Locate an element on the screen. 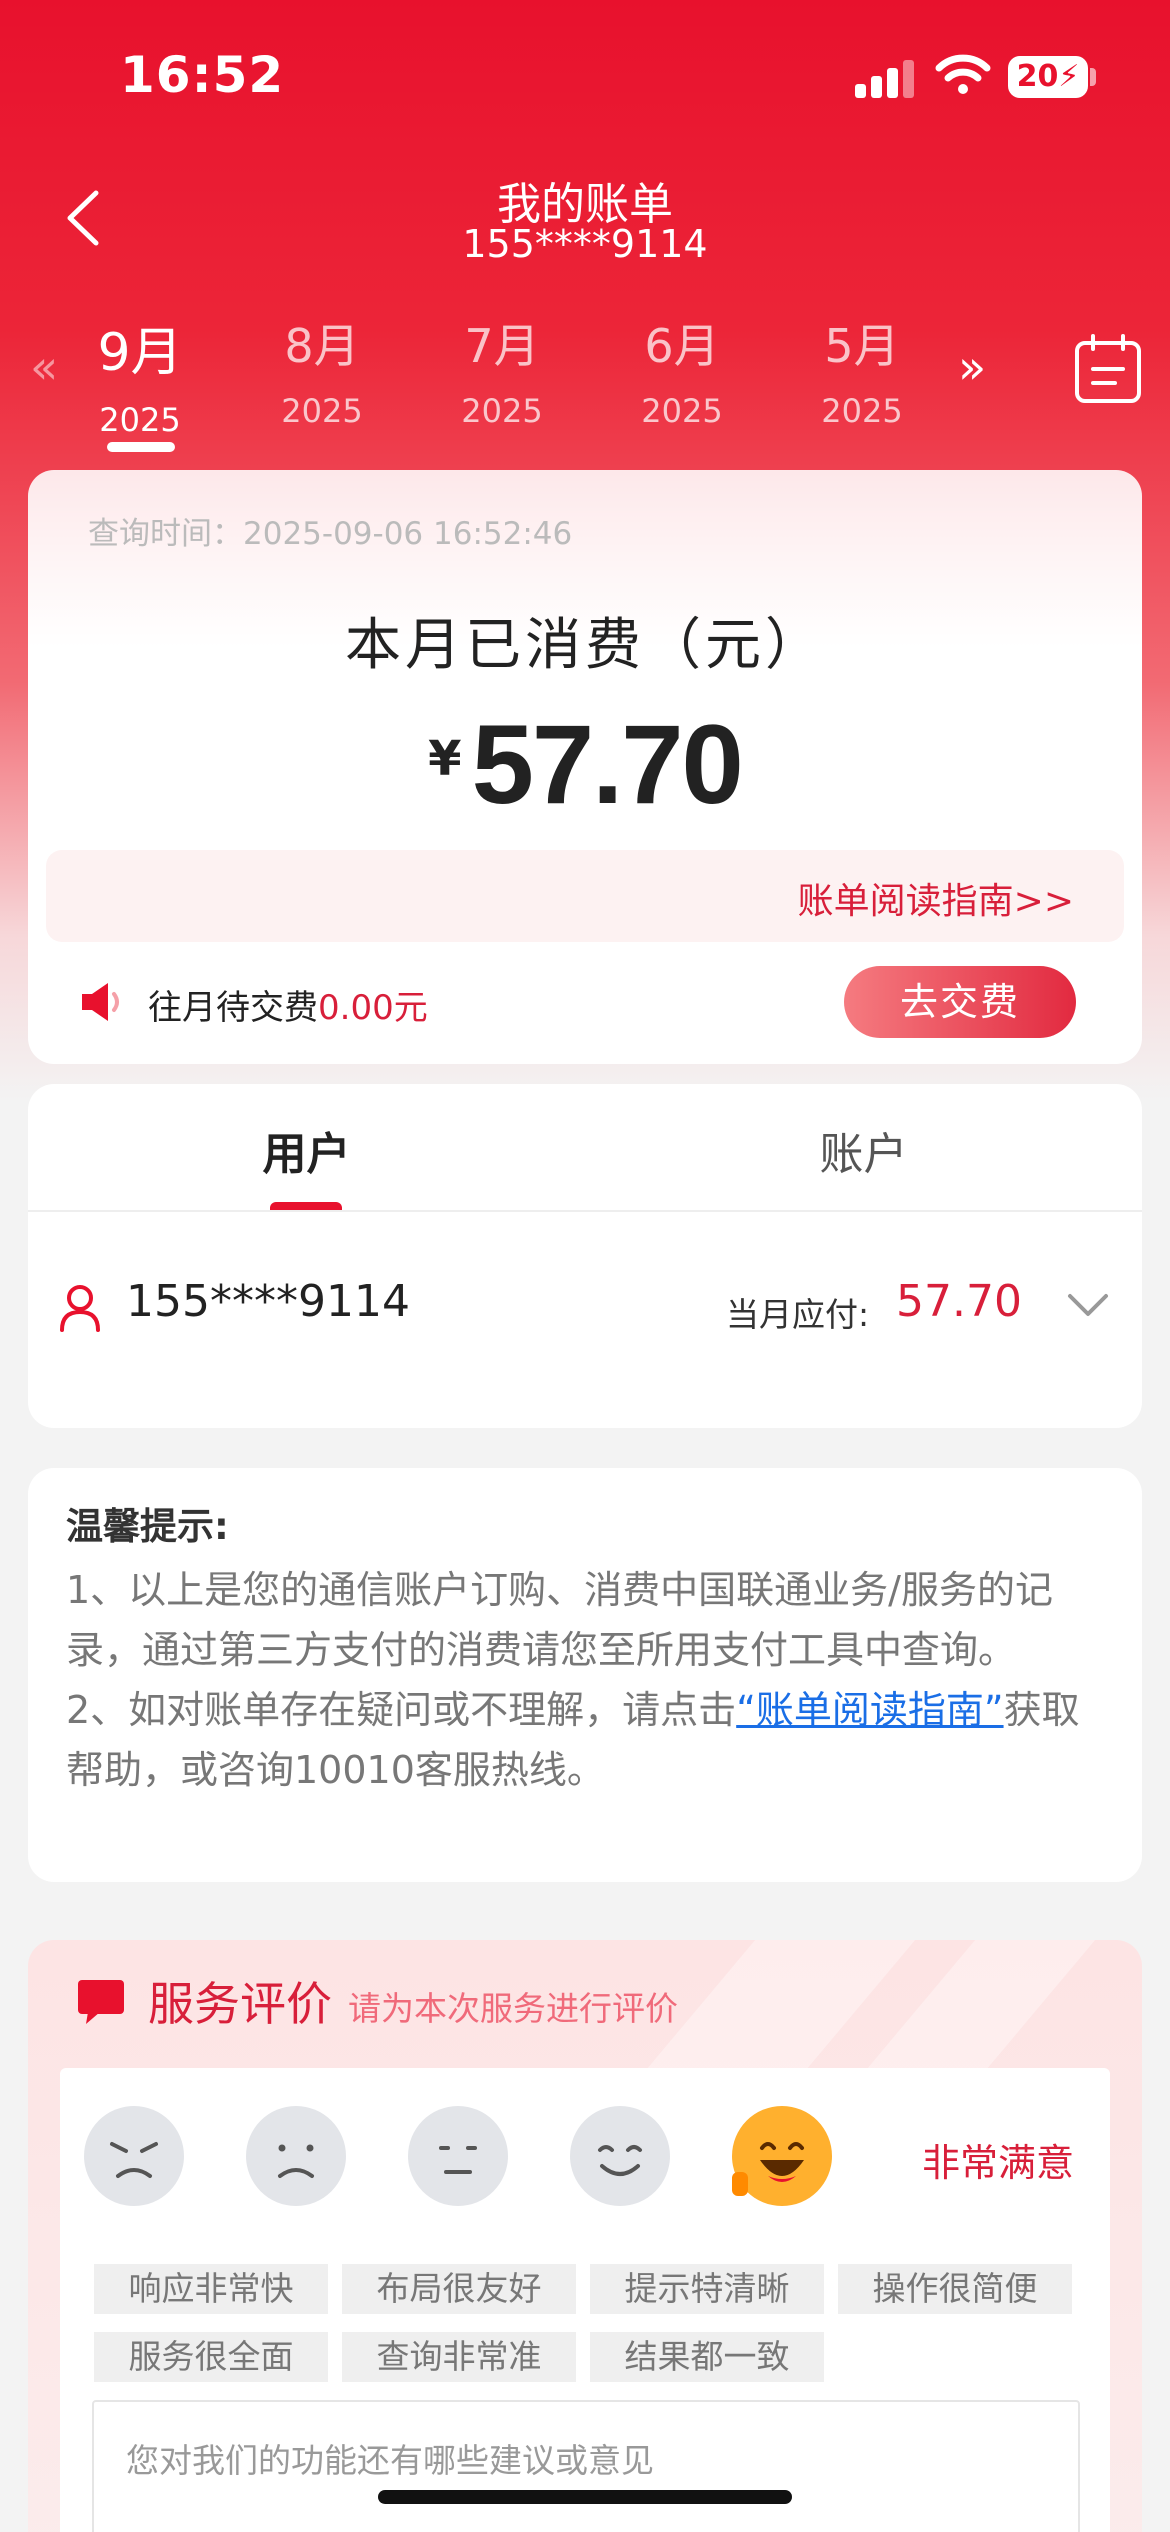  neutral-face-icon is located at coordinates (458, 2156).